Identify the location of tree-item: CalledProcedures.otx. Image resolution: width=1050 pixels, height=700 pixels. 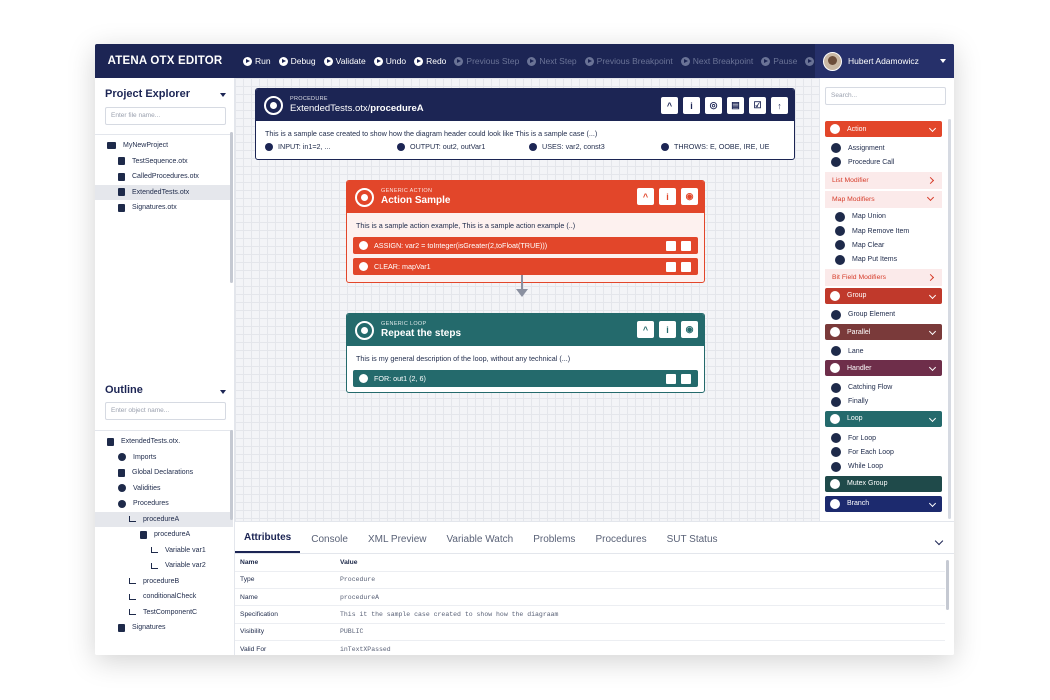
(164, 177).